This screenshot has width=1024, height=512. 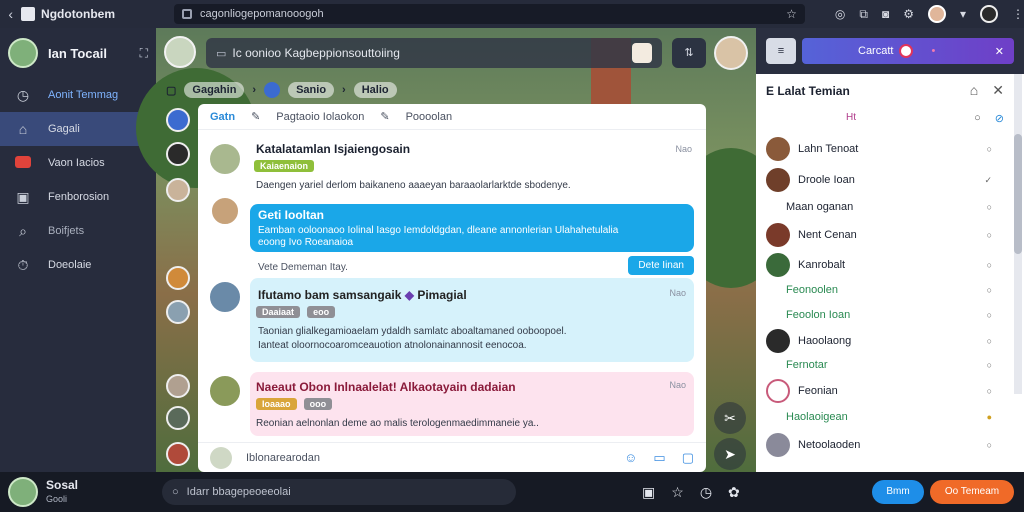 I want to click on sidebar-item-flag: Vaon Iacios, so click(x=78, y=163).